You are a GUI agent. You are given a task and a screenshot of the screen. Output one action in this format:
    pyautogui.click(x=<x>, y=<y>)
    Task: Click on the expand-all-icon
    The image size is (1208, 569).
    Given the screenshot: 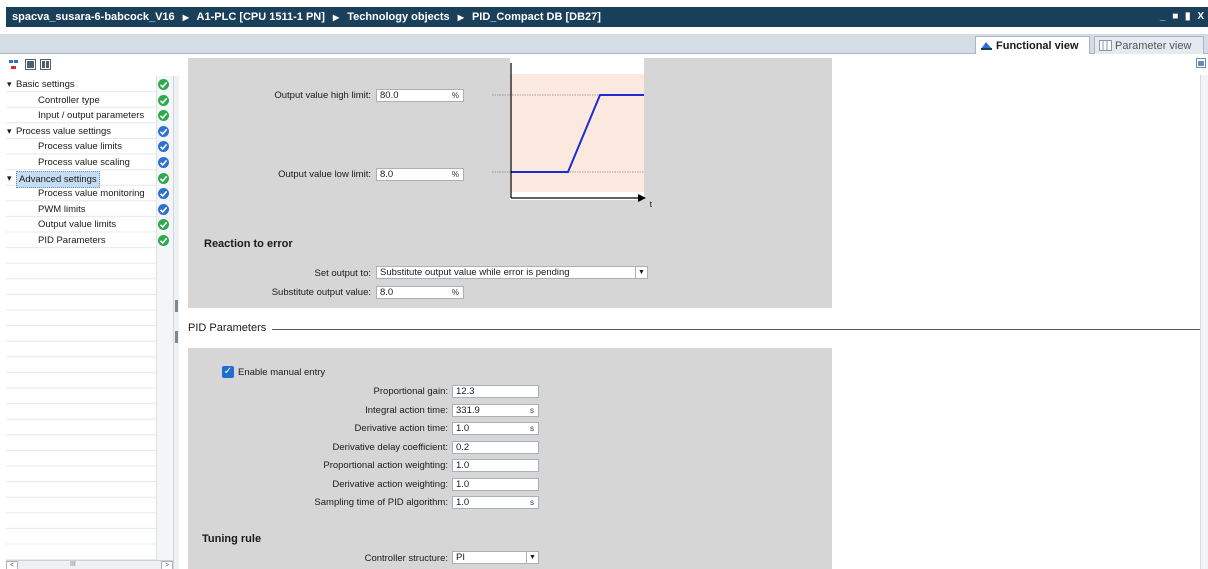 What is the action you would take?
    pyautogui.click(x=30, y=64)
    